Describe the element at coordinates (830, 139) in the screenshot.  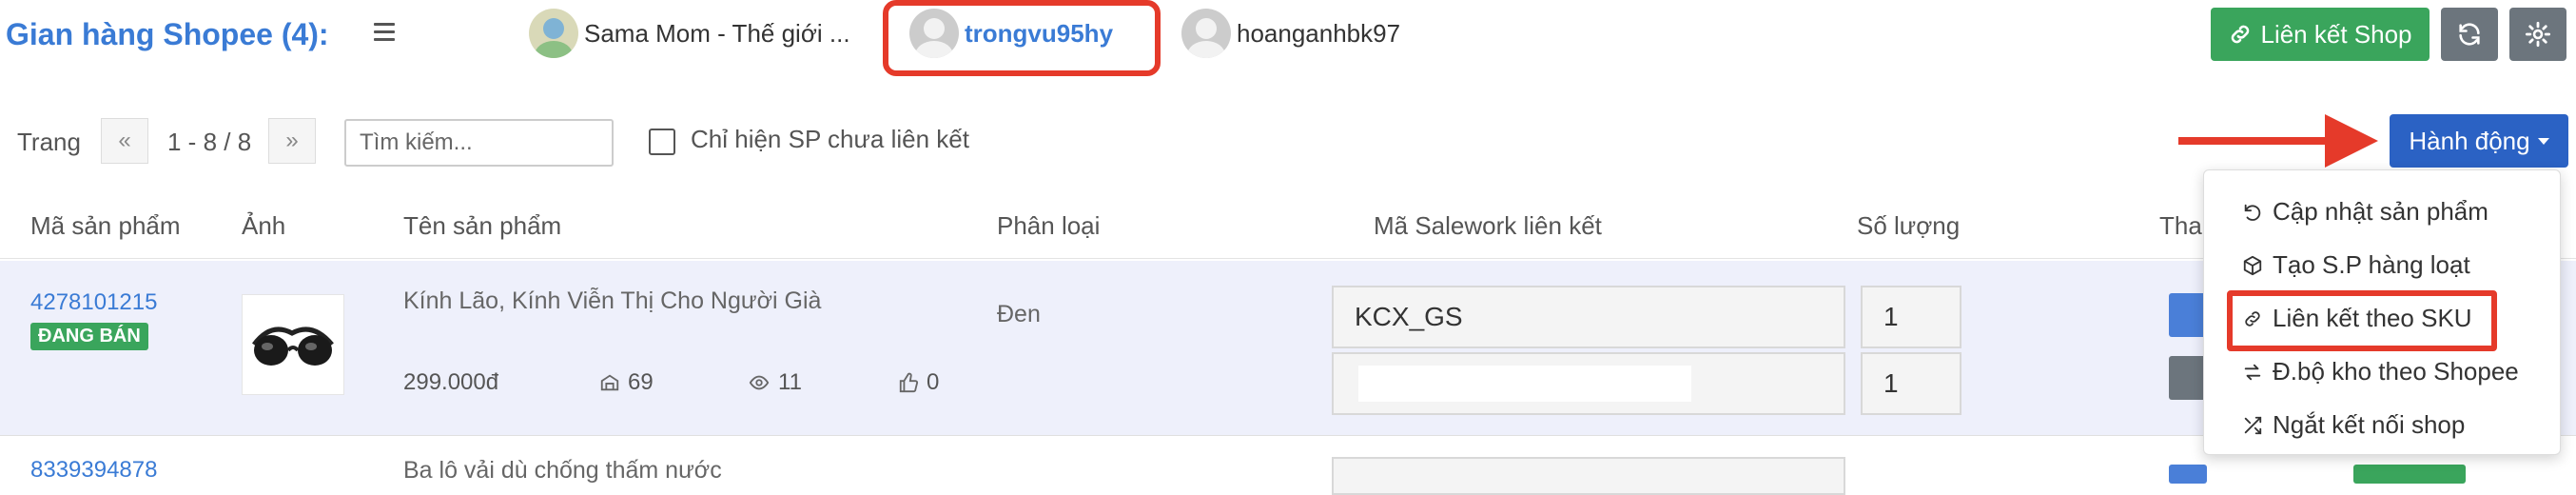
I see `only-unlinked-label: Chỉ hiện SP chưa liên kết` at that location.